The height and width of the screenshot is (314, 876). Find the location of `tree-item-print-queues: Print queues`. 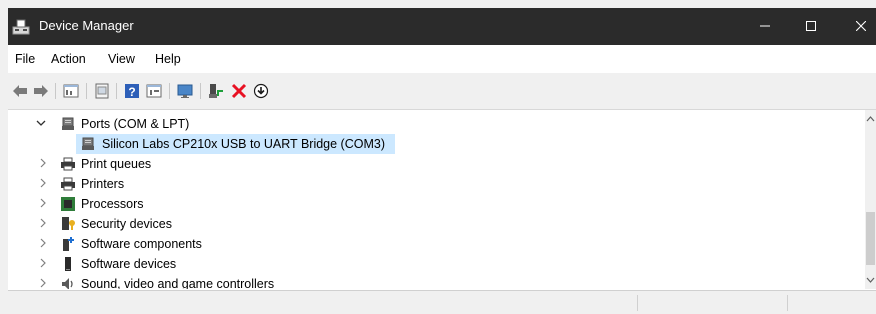

tree-item-print-queues: Print queues is located at coordinates (436, 164).